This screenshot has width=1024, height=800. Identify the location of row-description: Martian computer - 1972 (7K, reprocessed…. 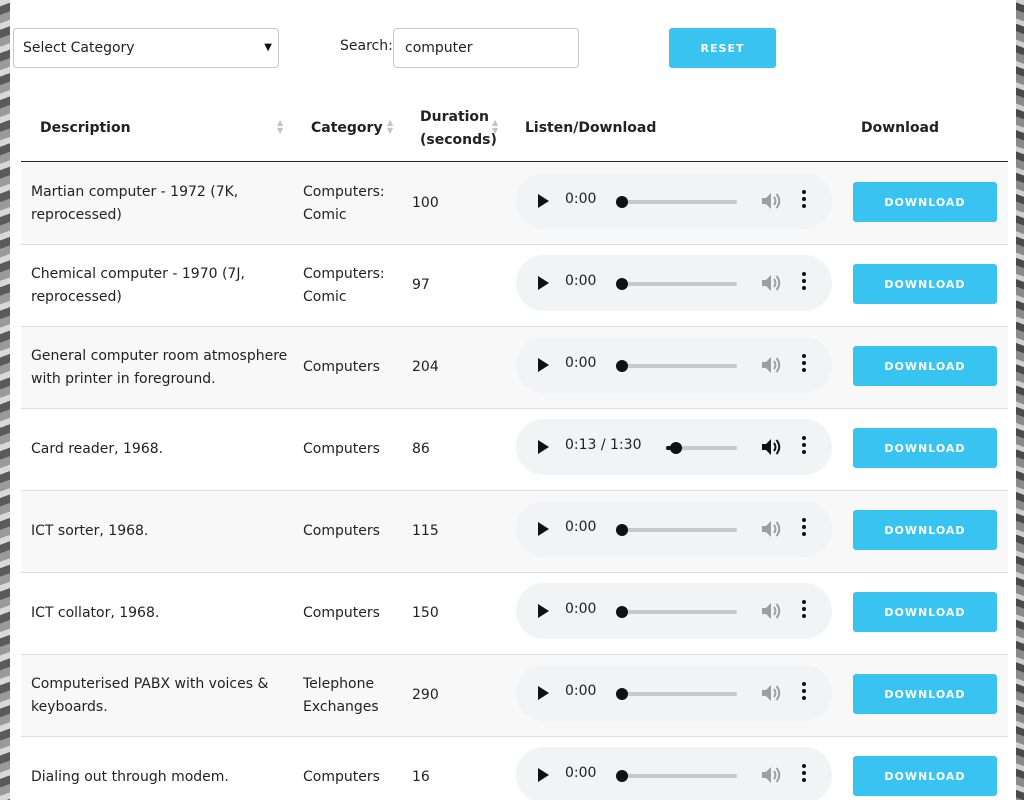
(135, 203).